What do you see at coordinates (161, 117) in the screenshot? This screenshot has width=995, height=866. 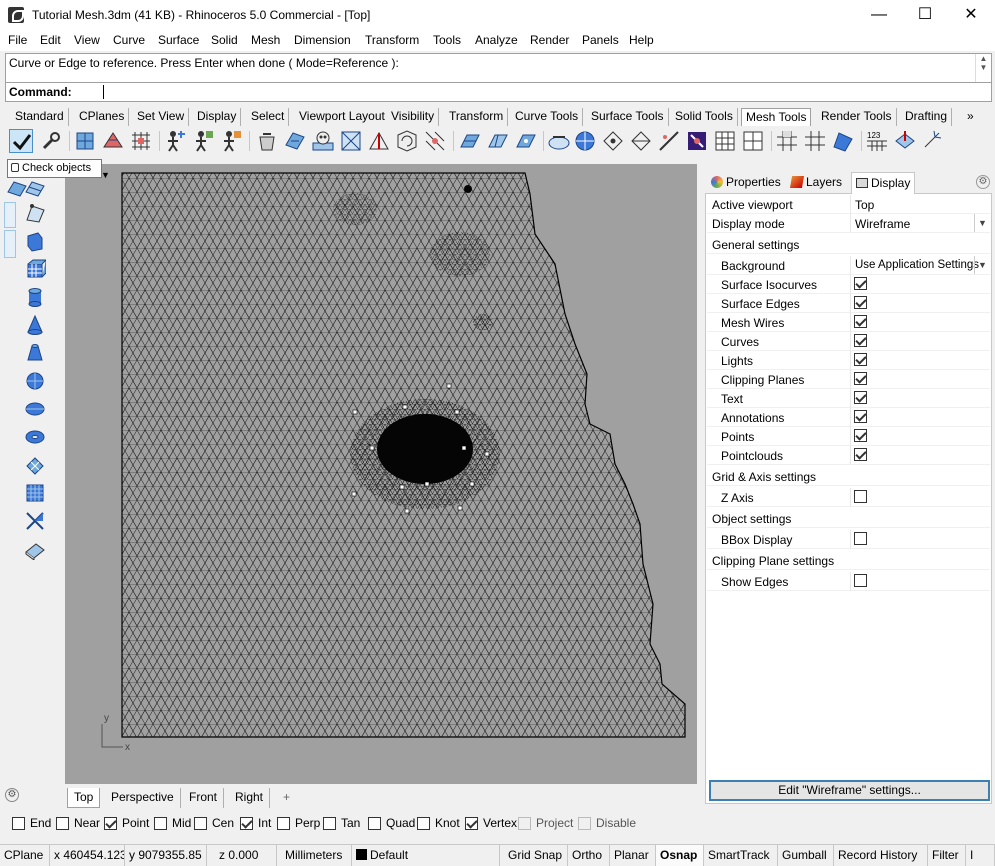 I see `tab-set-view: Set View` at bounding box center [161, 117].